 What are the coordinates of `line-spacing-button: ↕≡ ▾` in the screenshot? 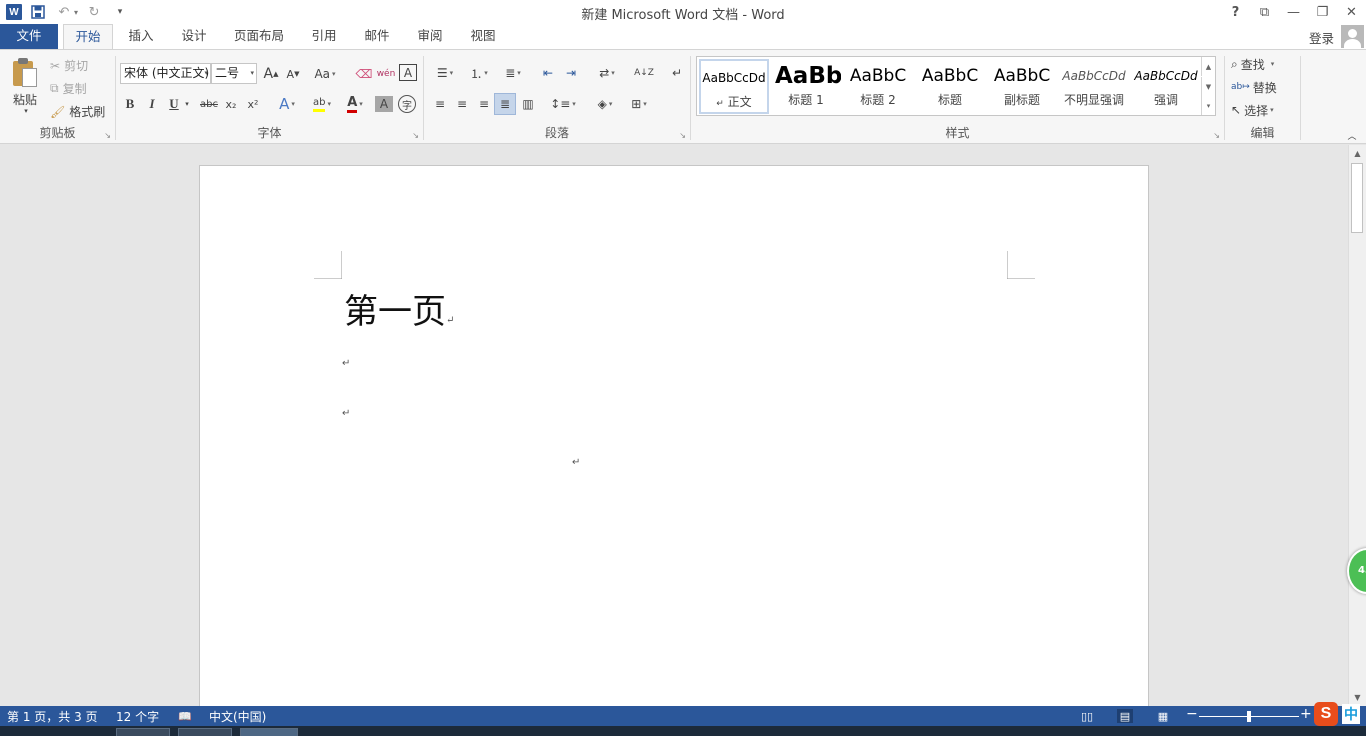 It's located at (563, 104).